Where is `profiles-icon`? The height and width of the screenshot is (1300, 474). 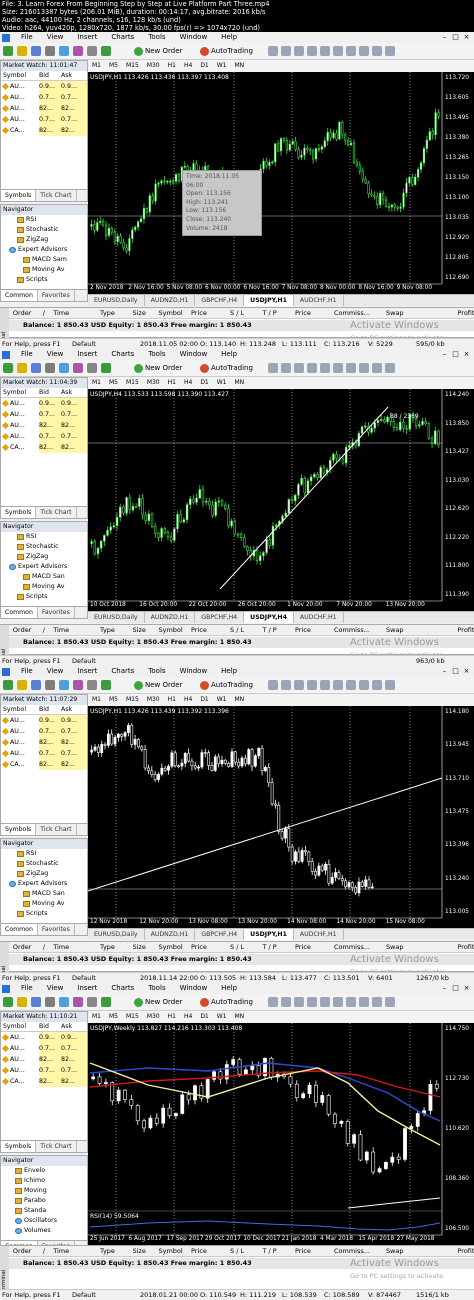
profiles-icon is located at coordinates (22, 368).